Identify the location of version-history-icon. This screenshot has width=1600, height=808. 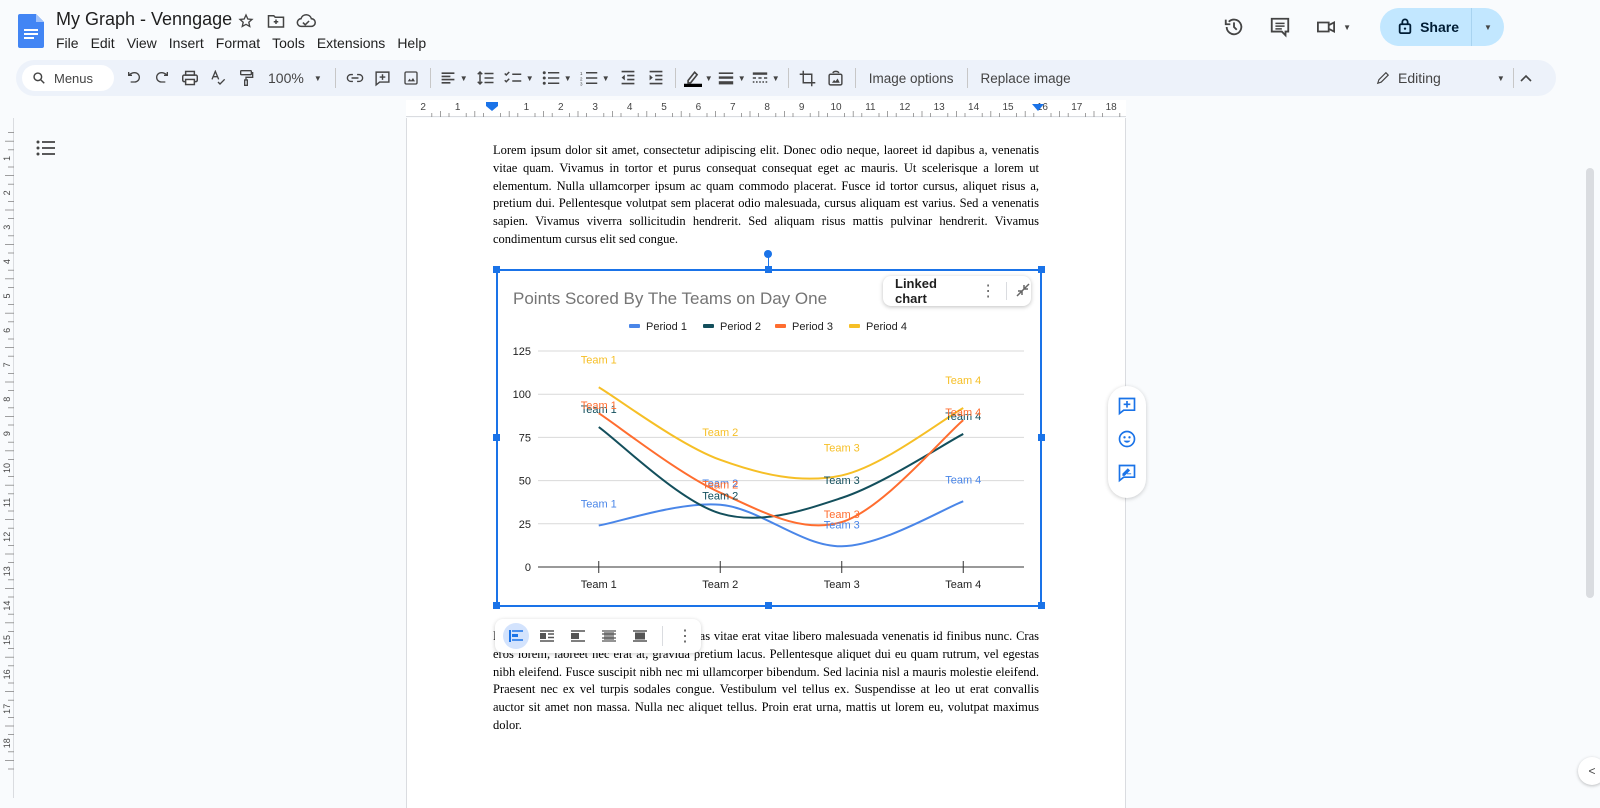
(1234, 27).